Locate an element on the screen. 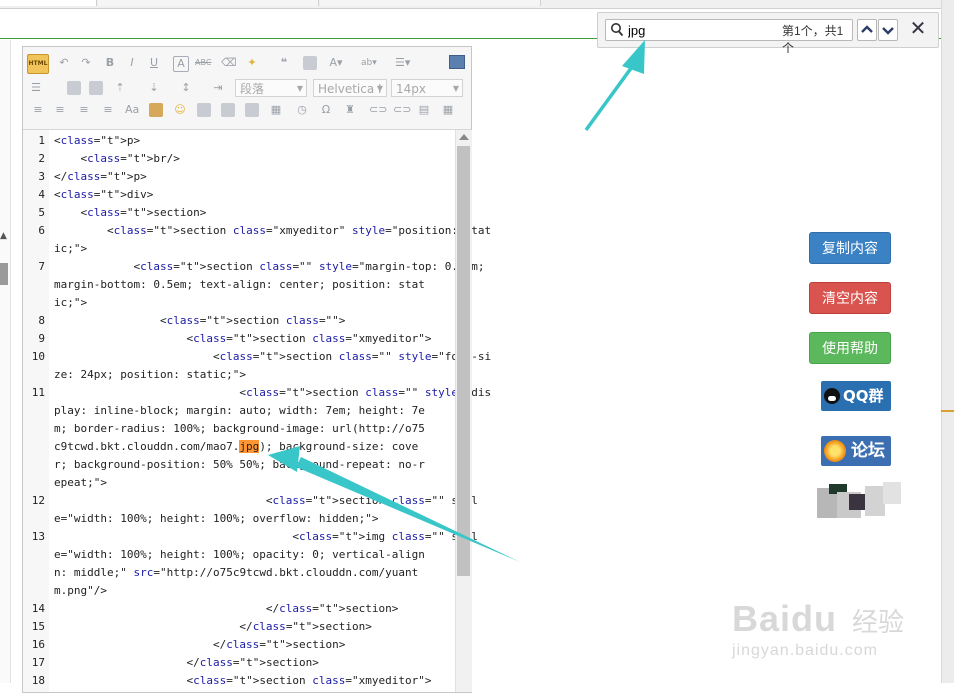 This screenshot has height=693, width=954. line-number: 2 is located at coordinates (41, 158).